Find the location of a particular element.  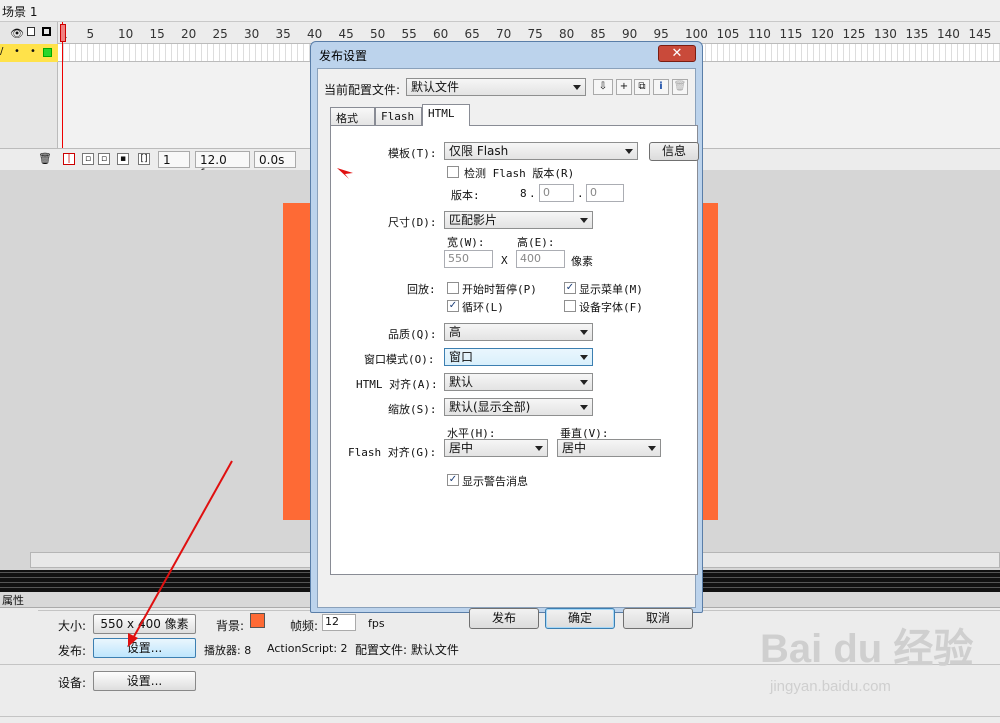

edit-frames-icon: ▪ is located at coordinates (123, 159).